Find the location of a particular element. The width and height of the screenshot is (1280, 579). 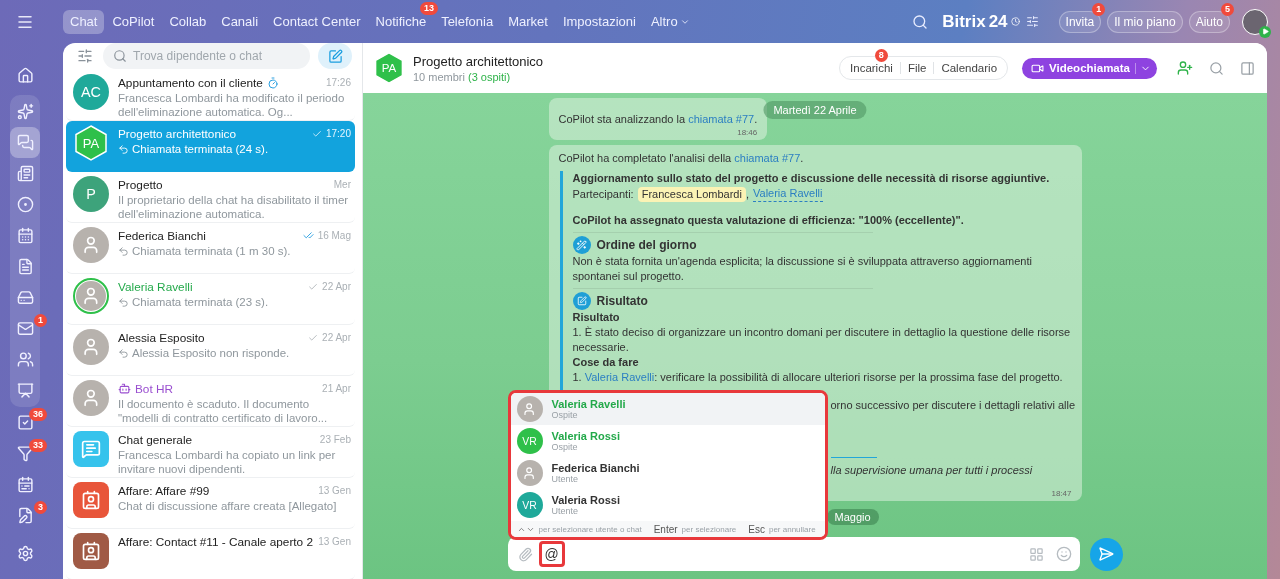

chat-list-item: Valeria Ravelli 22 Apr Chiamata terminata (23 s). is located at coordinates (210, 299).